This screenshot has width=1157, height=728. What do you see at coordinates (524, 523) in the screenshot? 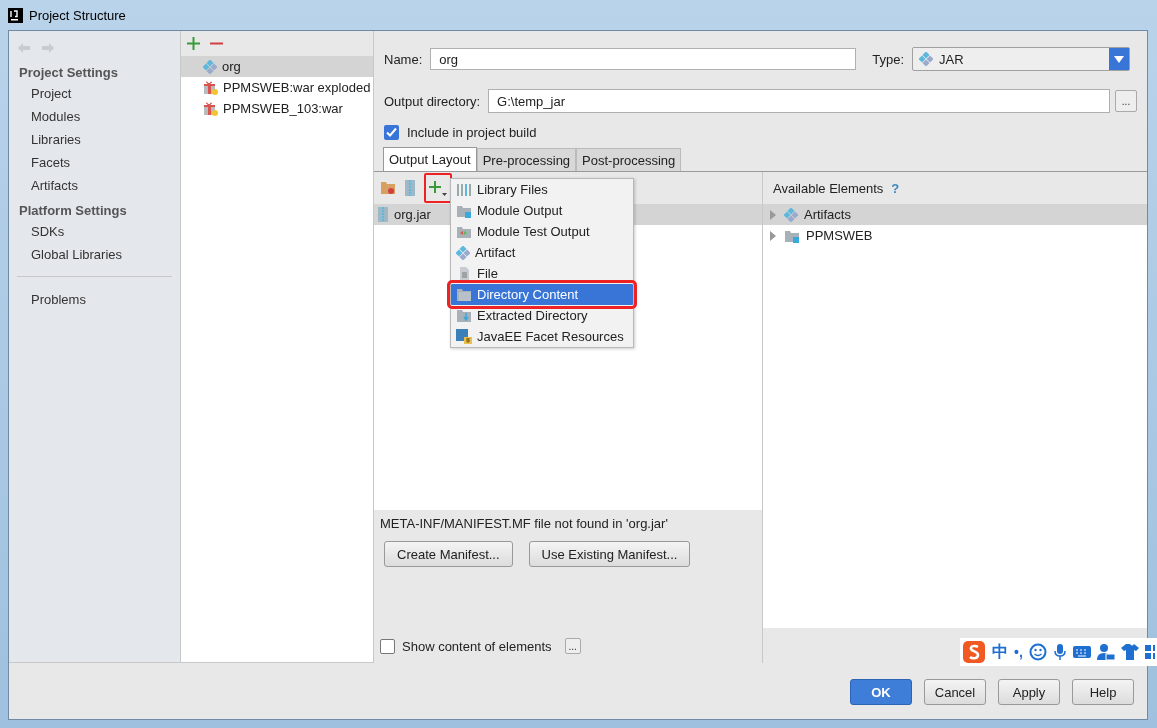
I see `manifest-message: META-INF/MANIFEST.MF file not found in 'org.jar'` at bounding box center [524, 523].